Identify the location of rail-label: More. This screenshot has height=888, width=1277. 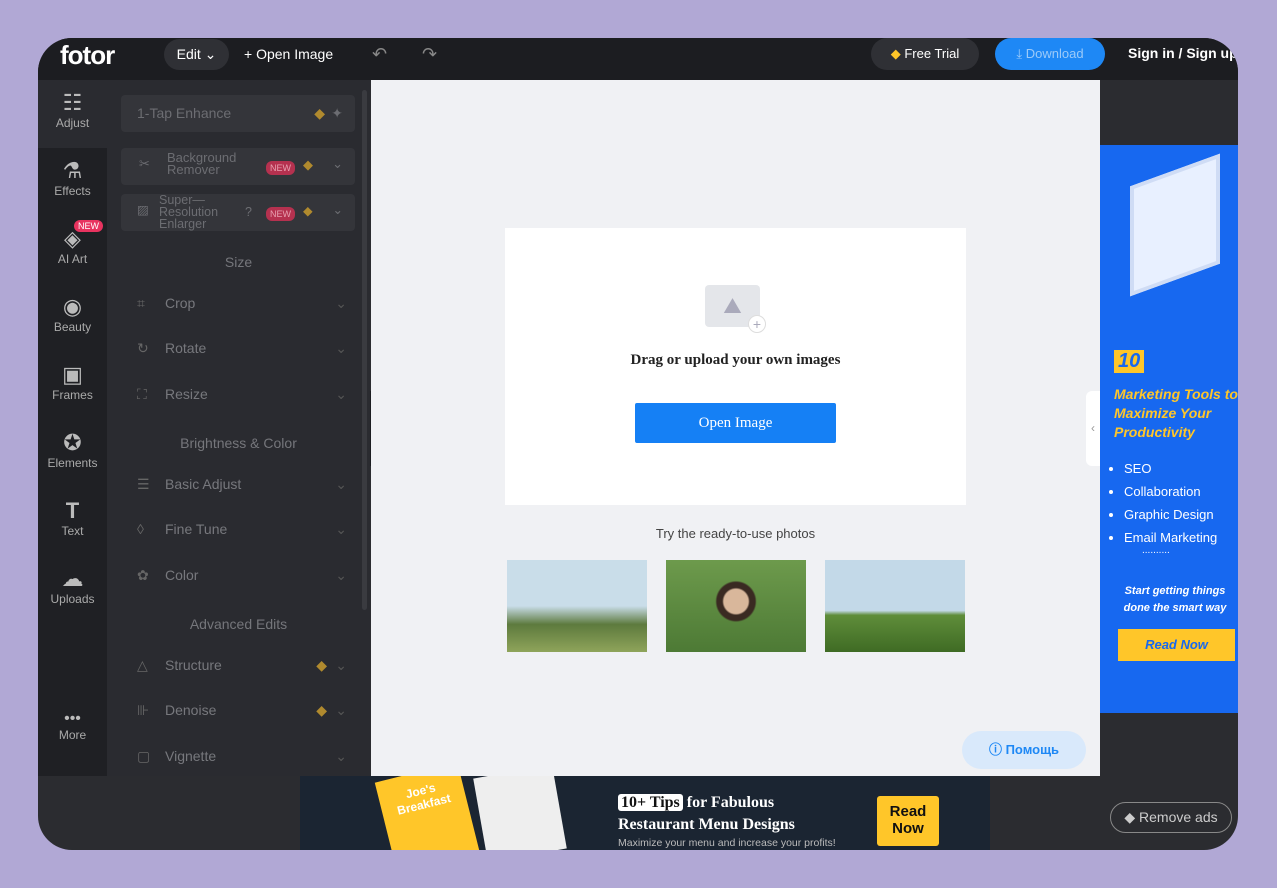
(72, 735).